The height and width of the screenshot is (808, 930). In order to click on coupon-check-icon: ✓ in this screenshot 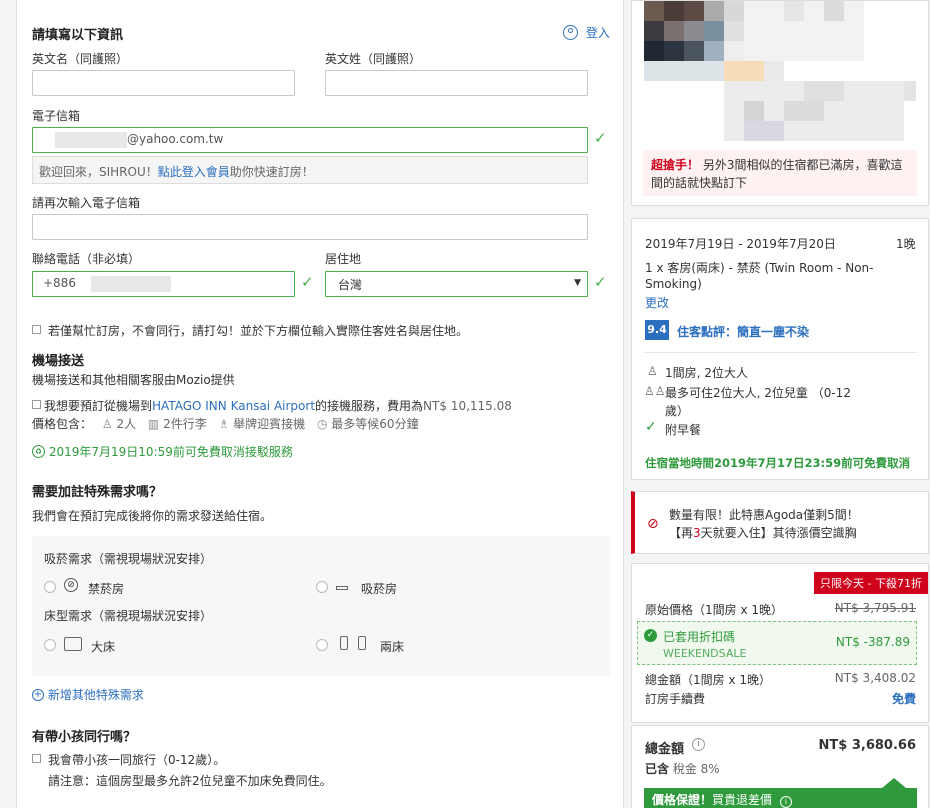, I will do `click(650, 635)`.